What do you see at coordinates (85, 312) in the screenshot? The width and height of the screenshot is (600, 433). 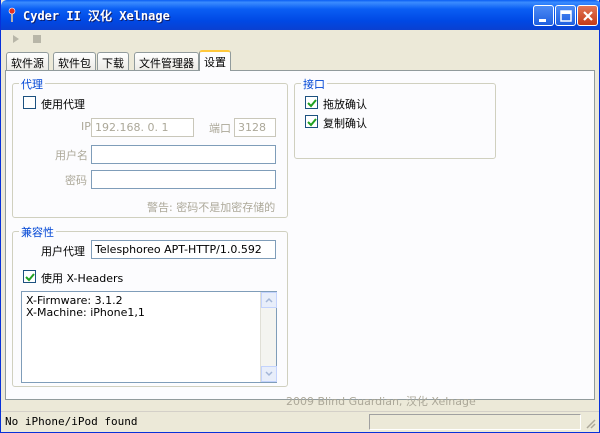 I see `xheader-line: X-Machine: iPhone1,1` at bounding box center [85, 312].